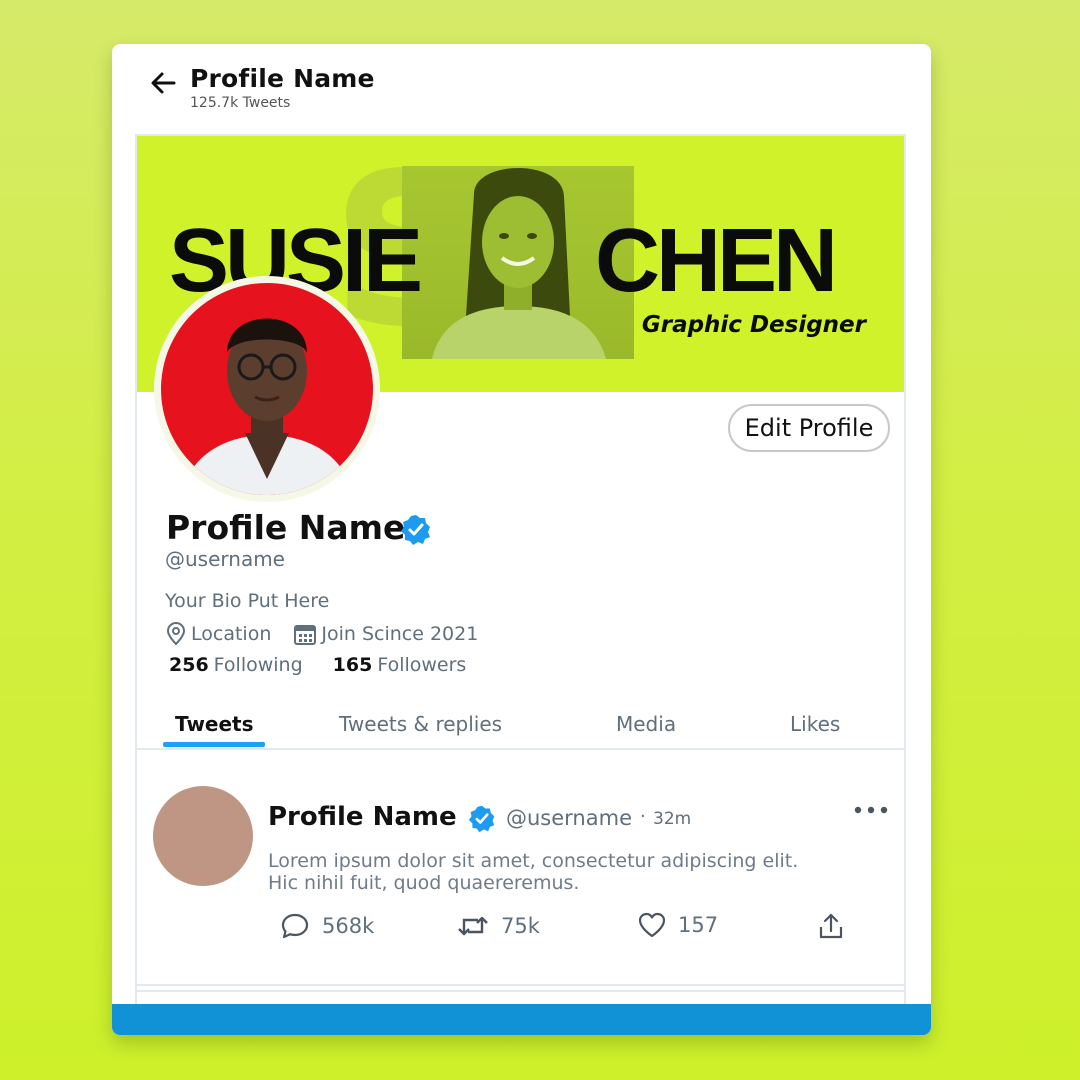 The height and width of the screenshot is (1080, 1080). I want to click on following-link: 256 Following, so click(236, 665).